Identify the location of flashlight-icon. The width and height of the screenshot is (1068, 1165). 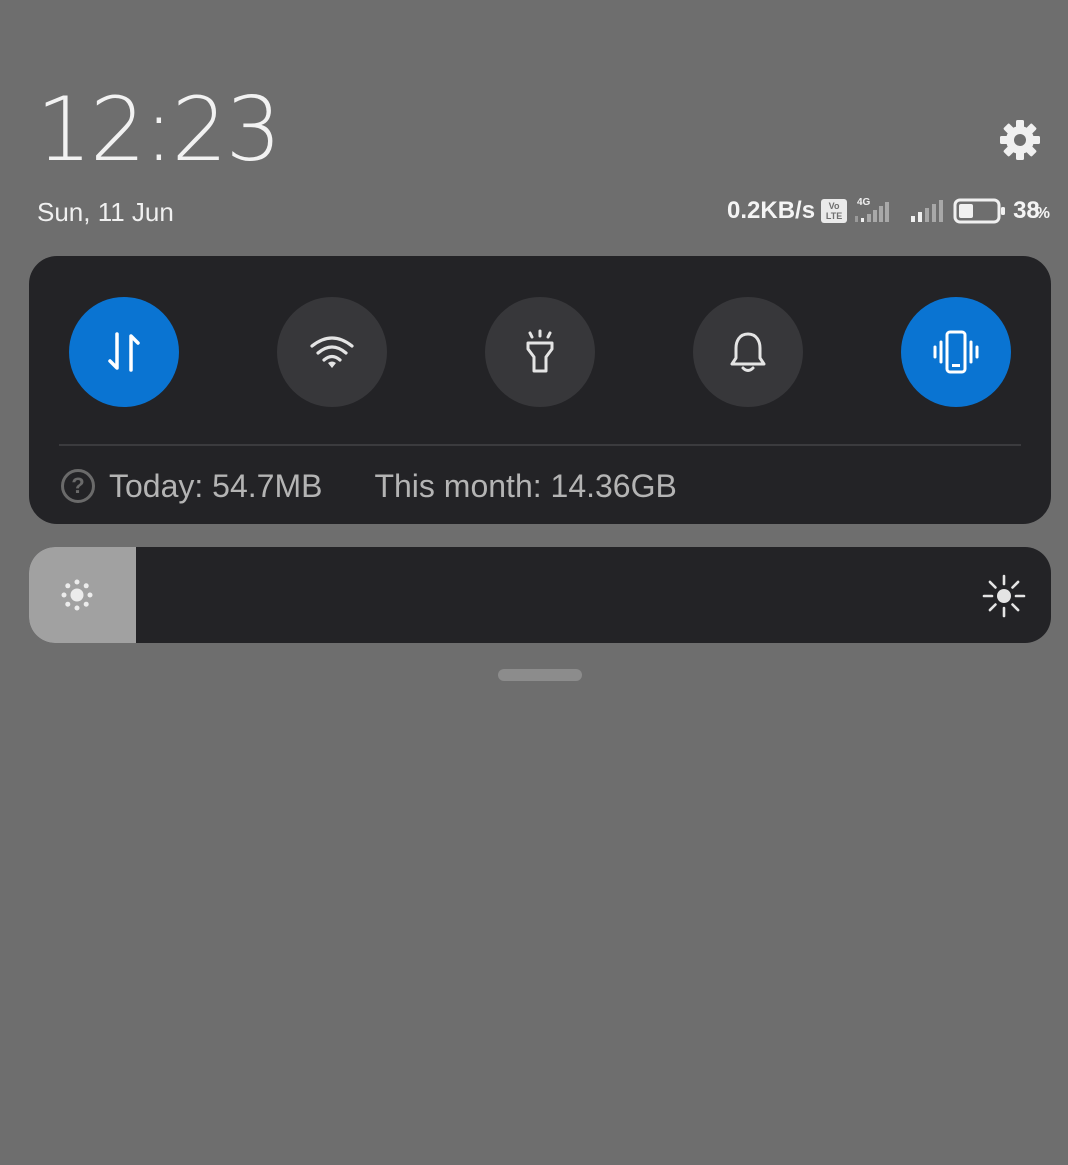
(540, 351).